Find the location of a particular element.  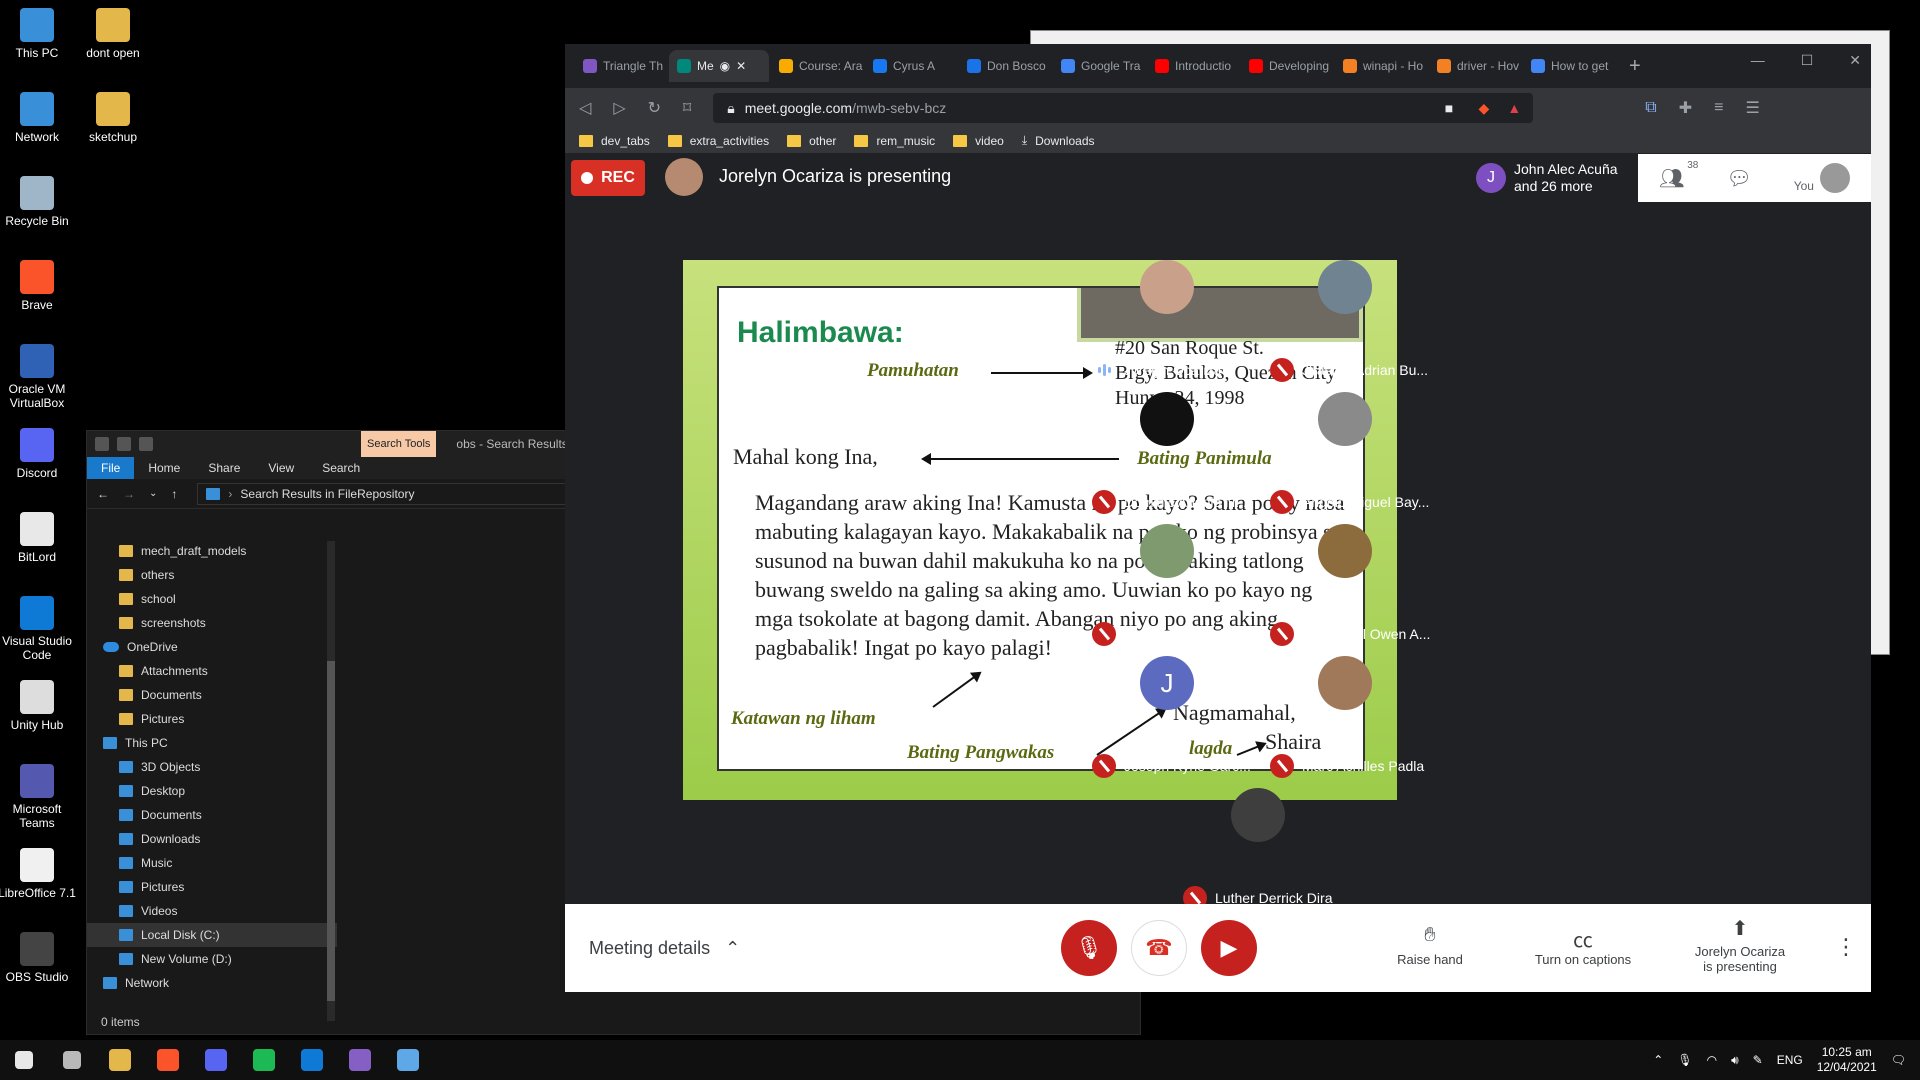

nav-scrollbar is located at coordinates (331, 781).